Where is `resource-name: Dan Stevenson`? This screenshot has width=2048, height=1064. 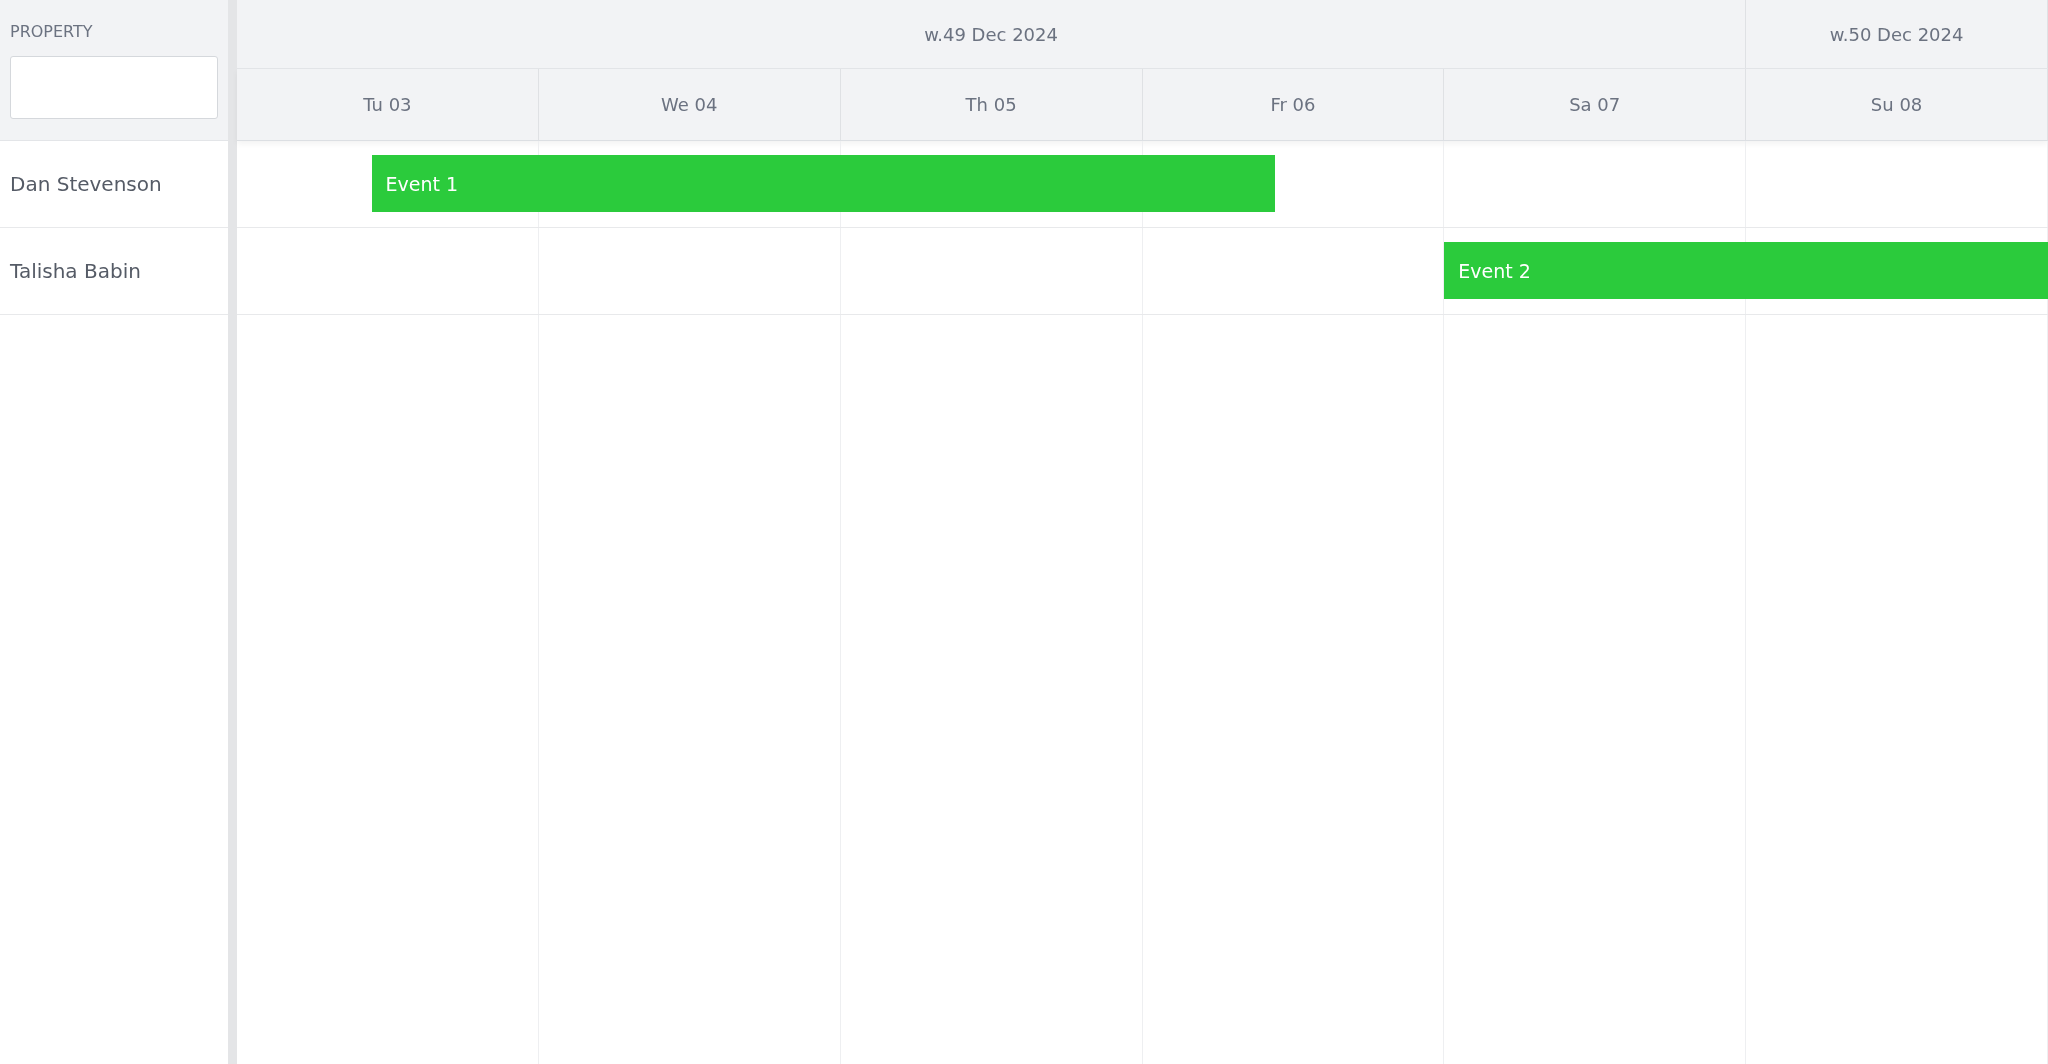
resource-name: Dan Stevenson is located at coordinates (86, 184).